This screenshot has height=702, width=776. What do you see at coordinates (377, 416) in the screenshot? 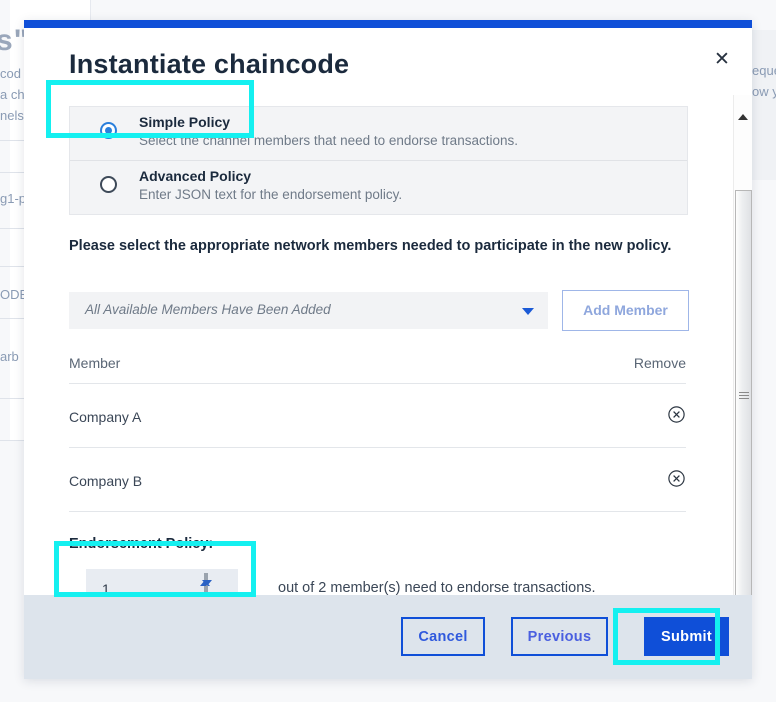
I see `table-row: Company A` at bounding box center [377, 416].